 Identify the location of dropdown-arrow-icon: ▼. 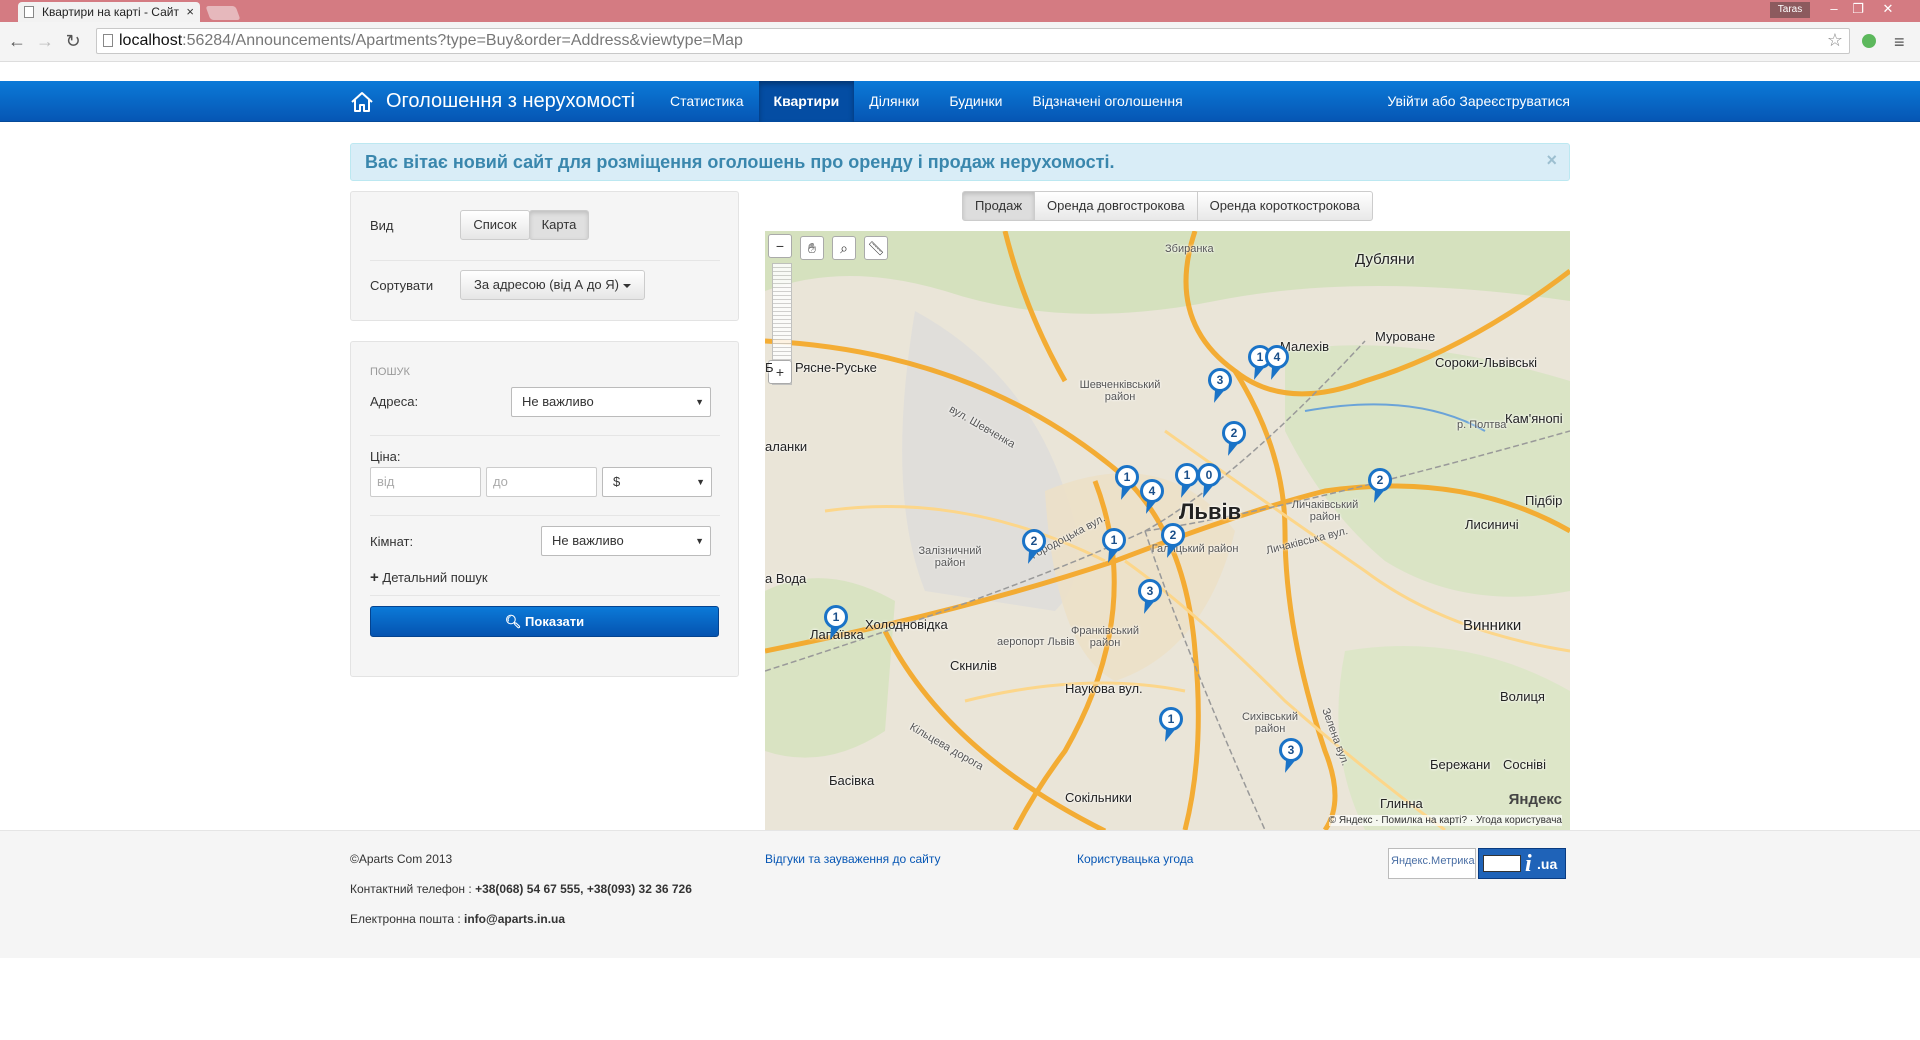
(700, 482).